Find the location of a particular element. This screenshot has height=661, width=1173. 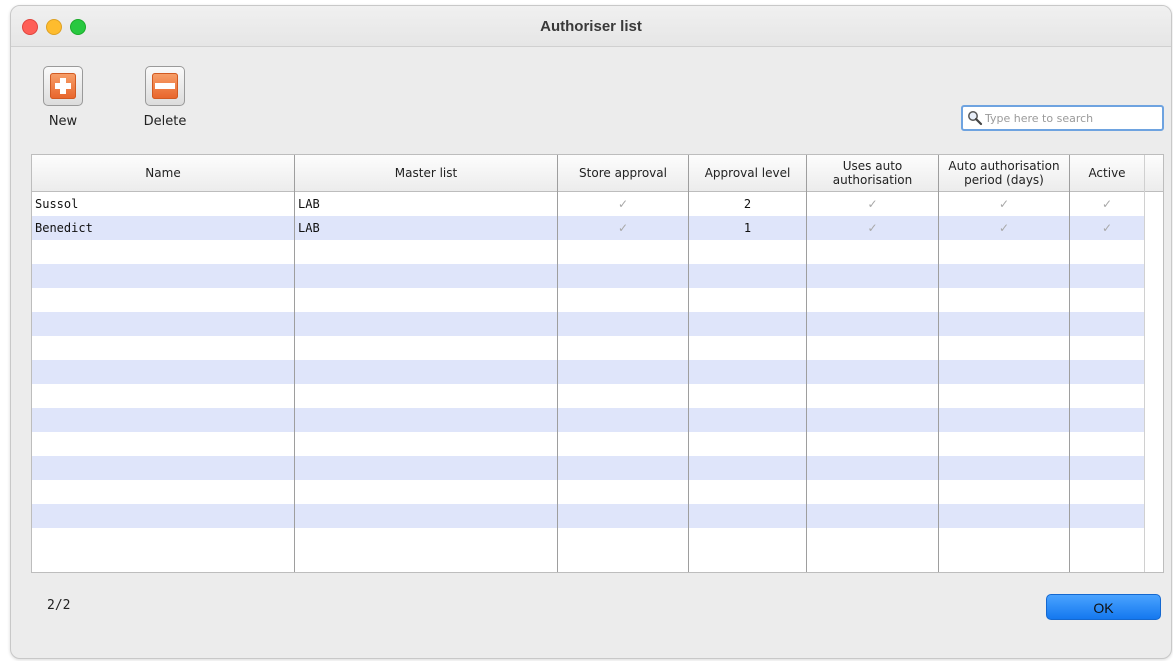

plus-icon is located at coordinates (63, 86).